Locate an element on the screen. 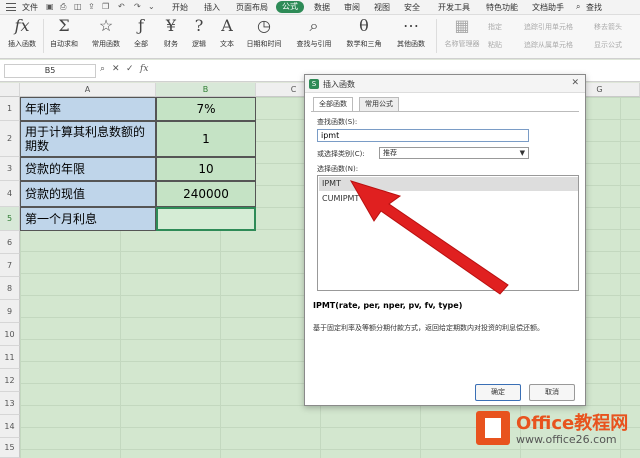  office-logo-icon is located at coordinates (493, 428).